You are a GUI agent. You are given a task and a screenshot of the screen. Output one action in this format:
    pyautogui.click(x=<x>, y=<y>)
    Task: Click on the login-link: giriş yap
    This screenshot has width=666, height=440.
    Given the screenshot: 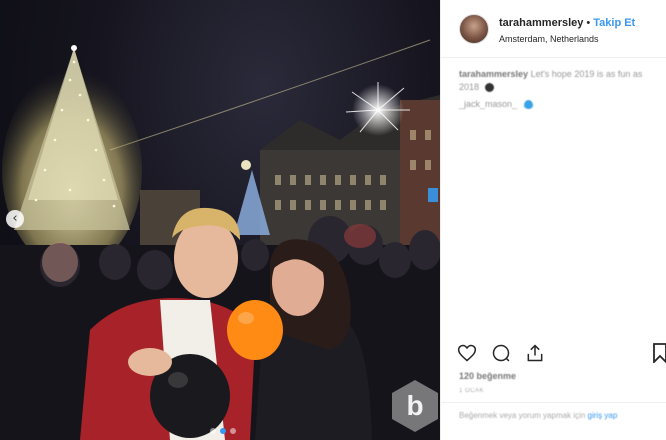 What is the action you would take?
    pyautogui.click(x=603, y=415)
    